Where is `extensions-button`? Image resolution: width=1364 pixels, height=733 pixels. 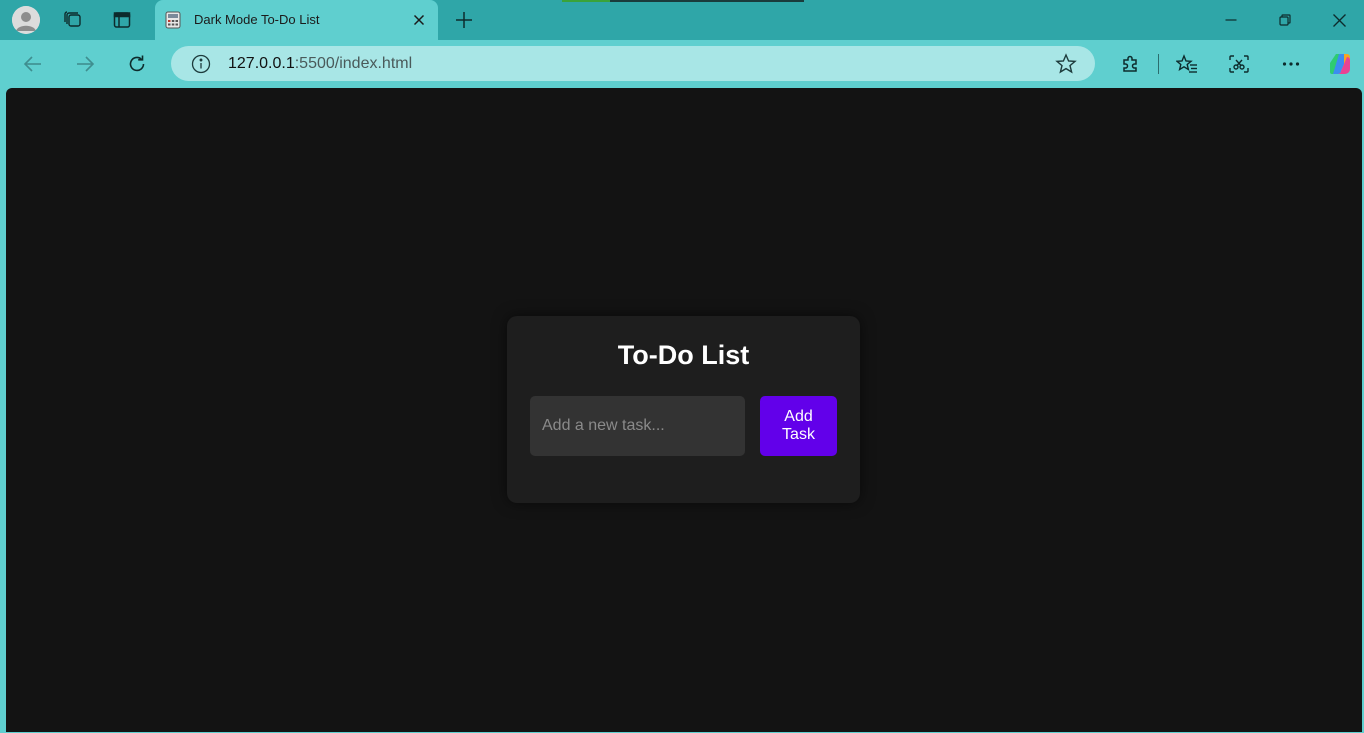 extensions-button is located at coordinates (1130, 64).